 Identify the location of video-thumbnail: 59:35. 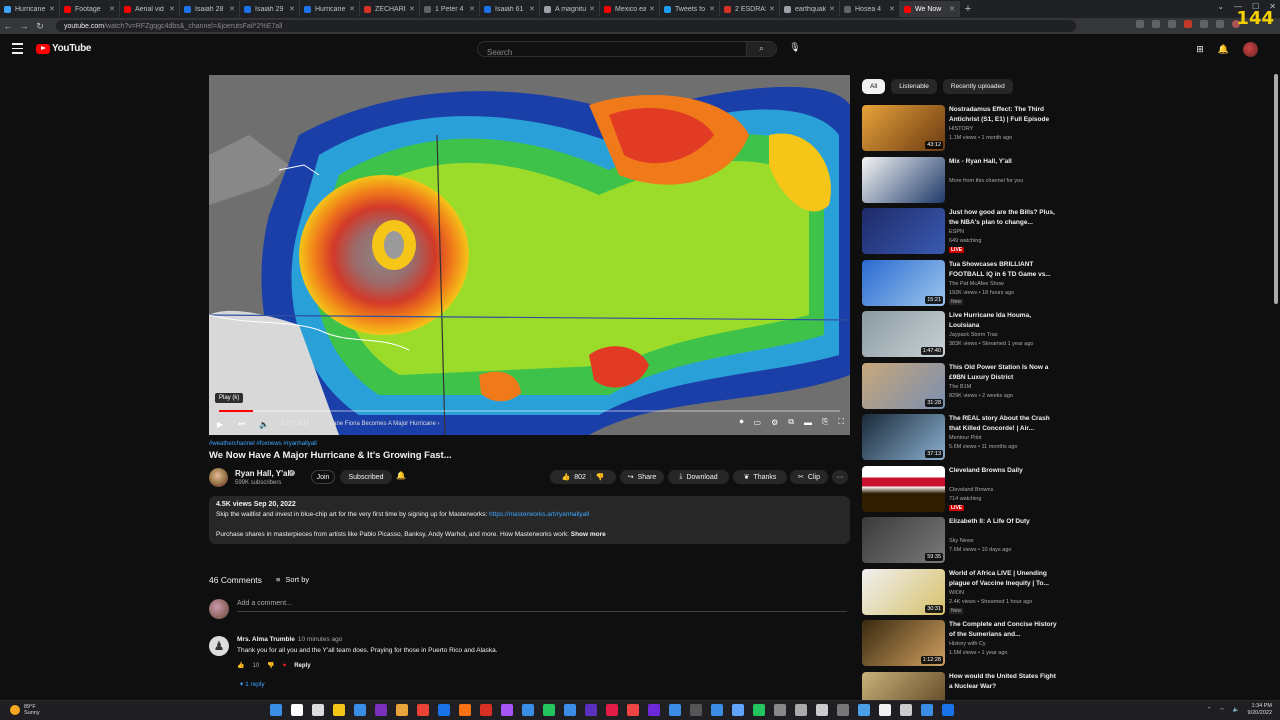
(903, 540).